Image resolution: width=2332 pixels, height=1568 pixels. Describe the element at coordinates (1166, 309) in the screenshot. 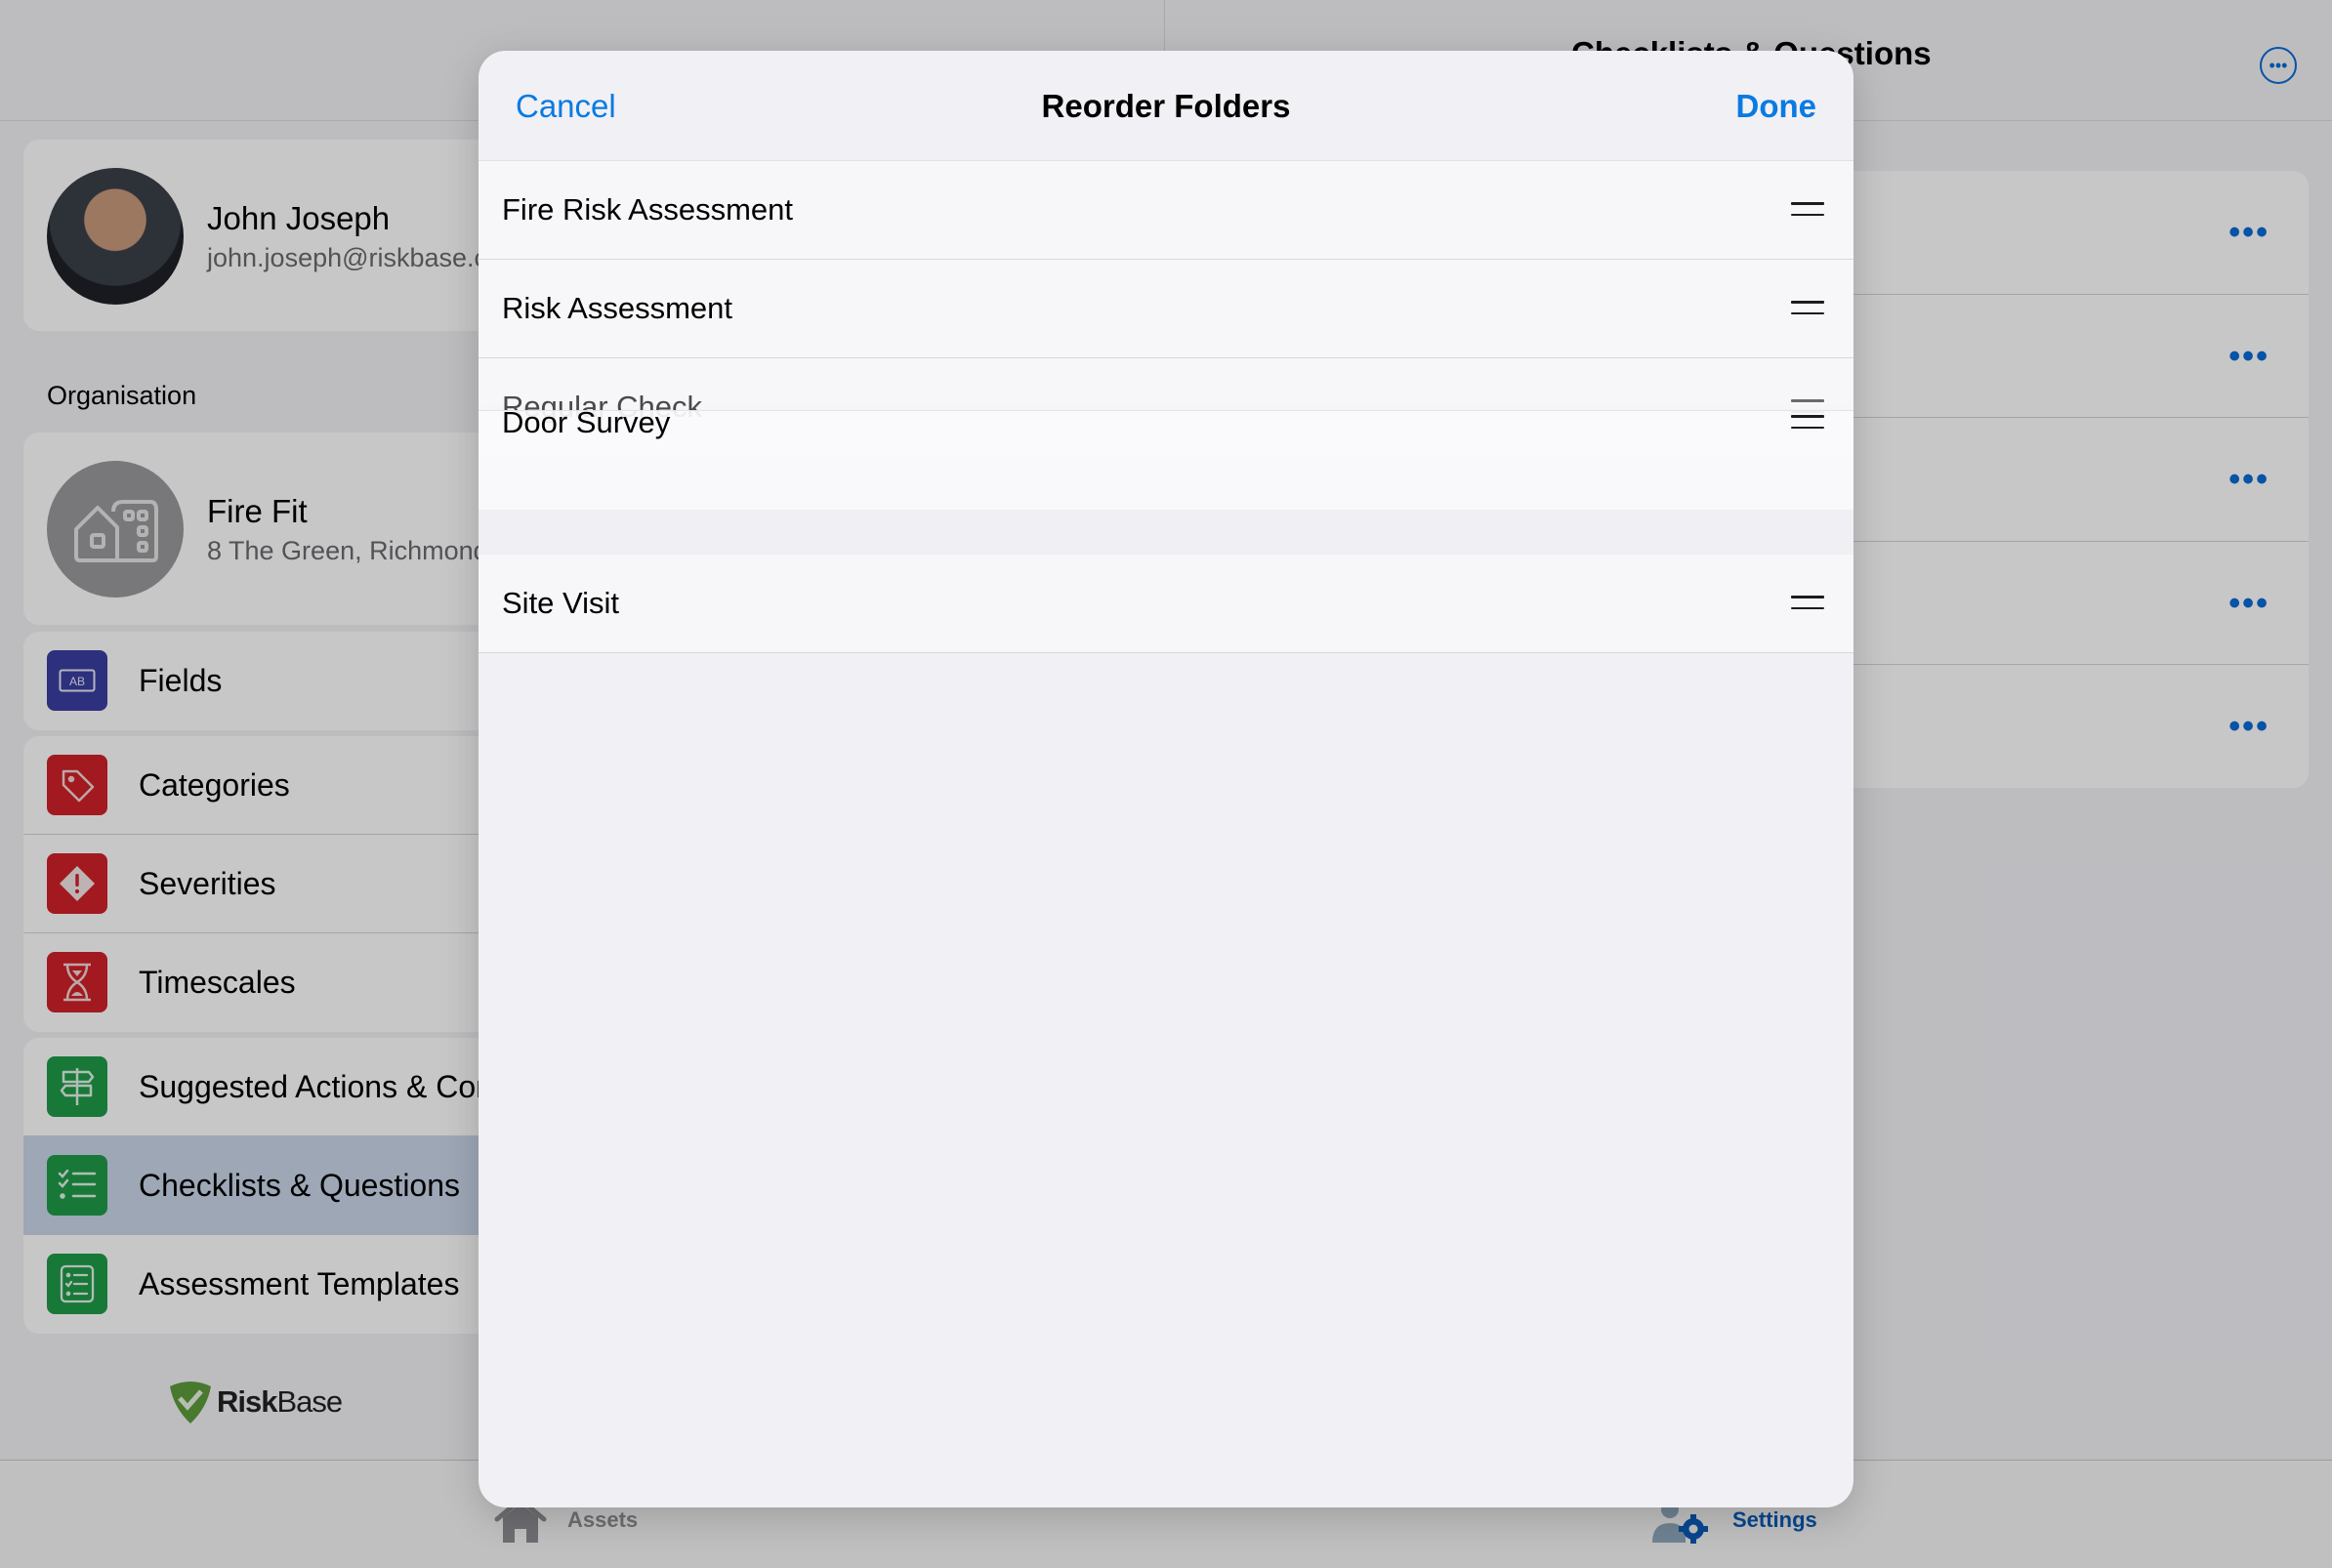

I see `reorder-row: Risk Assessment` at that location.